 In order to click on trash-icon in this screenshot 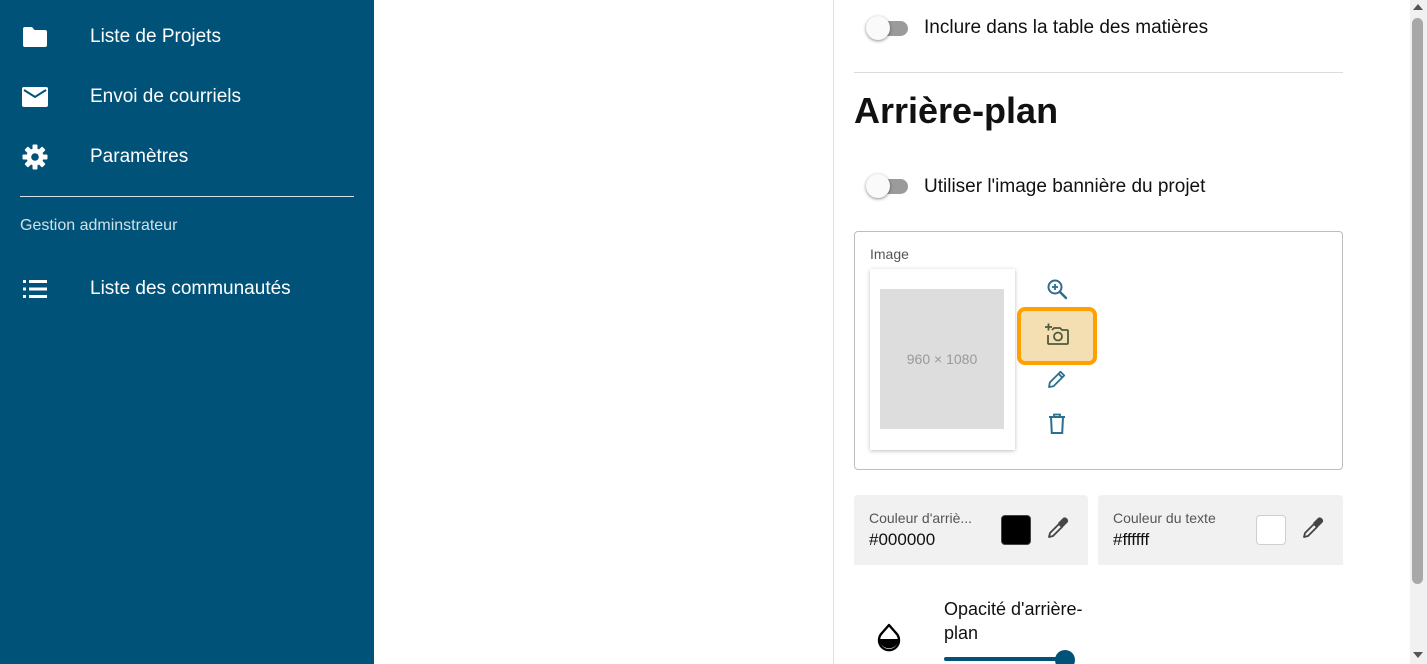, I will do `click(1057, 426)`.